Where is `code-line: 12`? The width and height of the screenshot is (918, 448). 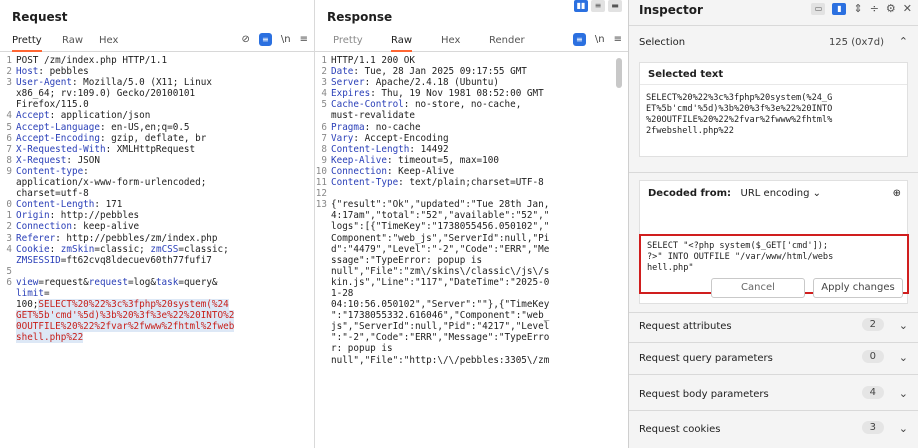
code-line: 12 is located at coordinates (471, 193).